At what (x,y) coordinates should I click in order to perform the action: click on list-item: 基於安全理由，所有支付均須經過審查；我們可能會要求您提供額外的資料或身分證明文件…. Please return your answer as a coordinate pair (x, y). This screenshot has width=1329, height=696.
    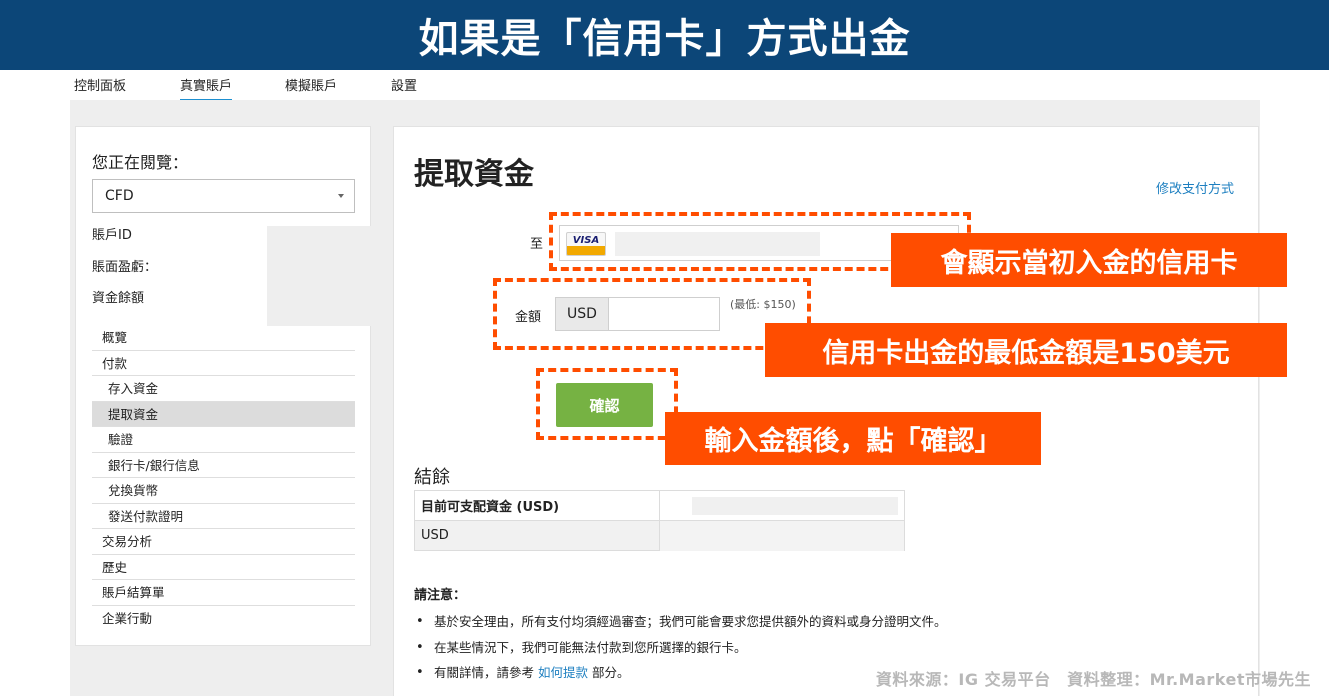
    Looking at the image, I should click on (814, 625).